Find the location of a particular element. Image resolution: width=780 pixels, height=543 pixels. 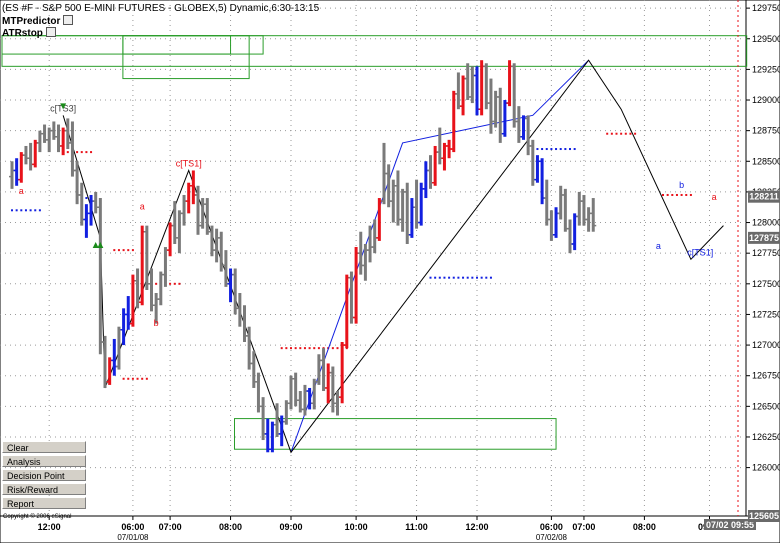

x-tick-label: 11:00 is located at coordinates (416, 527).